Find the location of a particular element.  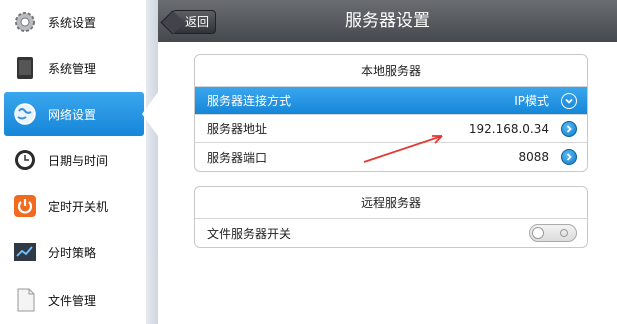

sidebar-item-system-management: 系统管理 is located at coordinates (74, 68).